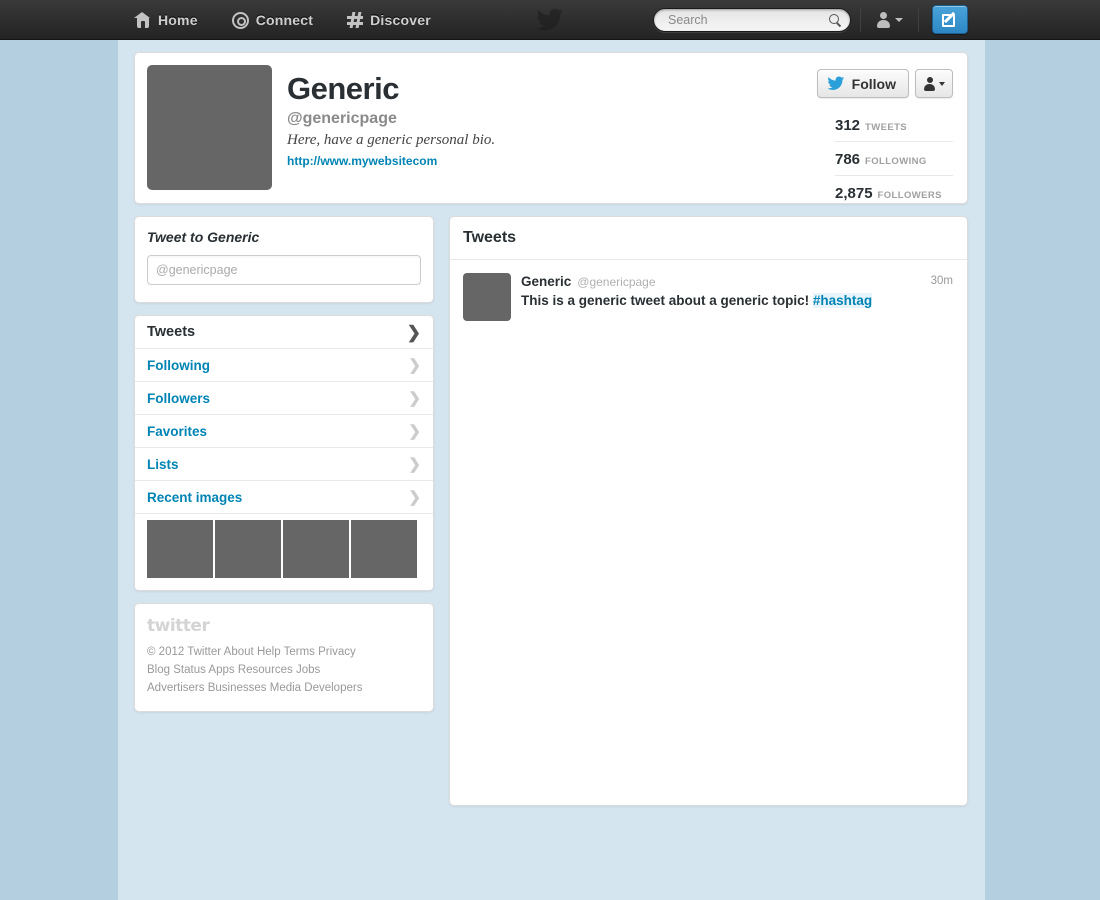 The height and width of the screenshot is (900, 1100). I want to click on stat-tweets: 312 TWEETS, so click(894, 125).